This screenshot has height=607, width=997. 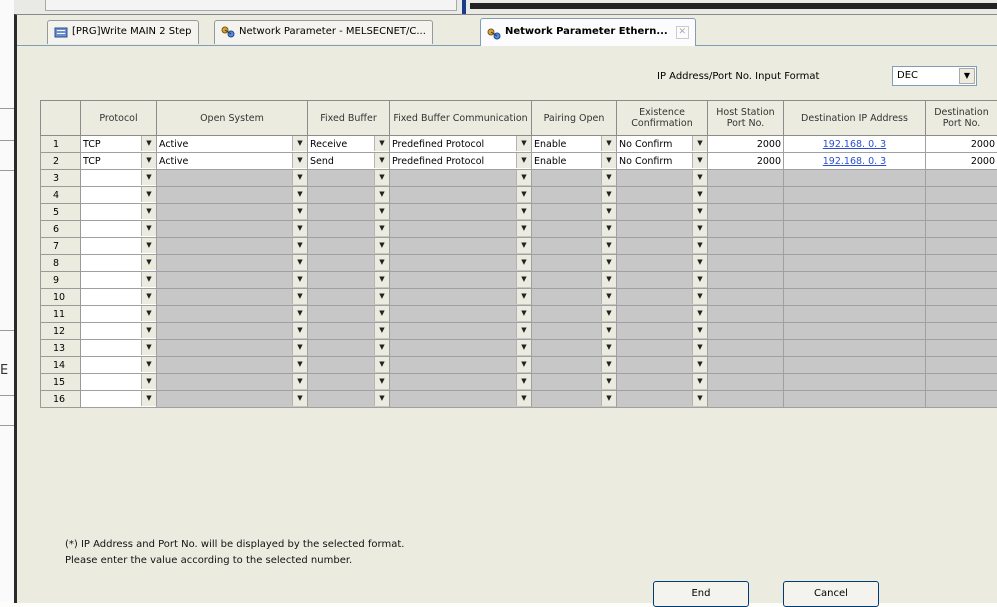 I want to click on fixed-buffer-select: Send▼, so click(x=349, y=161).